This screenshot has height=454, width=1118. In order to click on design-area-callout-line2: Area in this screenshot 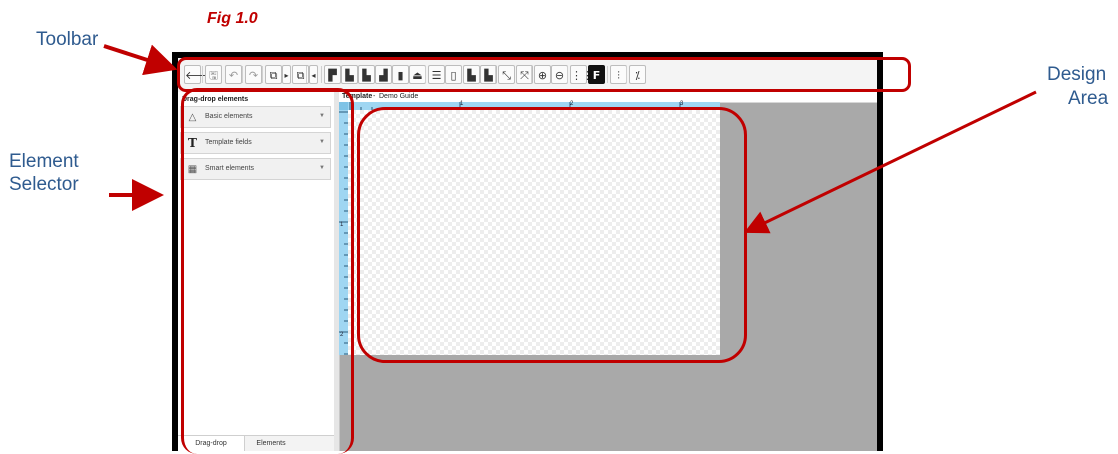, I will do `click(1088, 98)`.